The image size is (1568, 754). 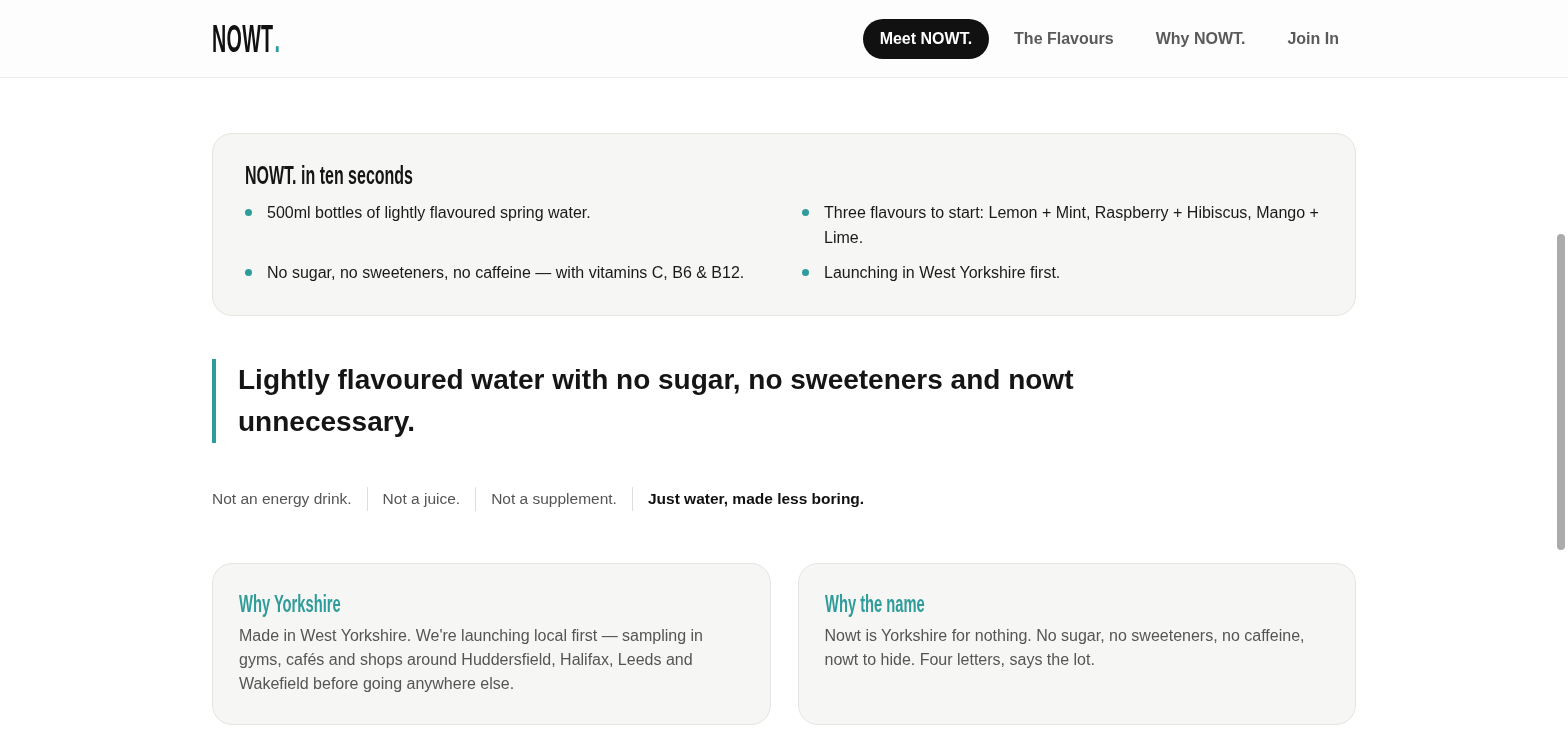 What do you see at coordinates (247, 38) in the screenshot?
I see `brand-logo: NOWT.` at bounding box center [247, 38].